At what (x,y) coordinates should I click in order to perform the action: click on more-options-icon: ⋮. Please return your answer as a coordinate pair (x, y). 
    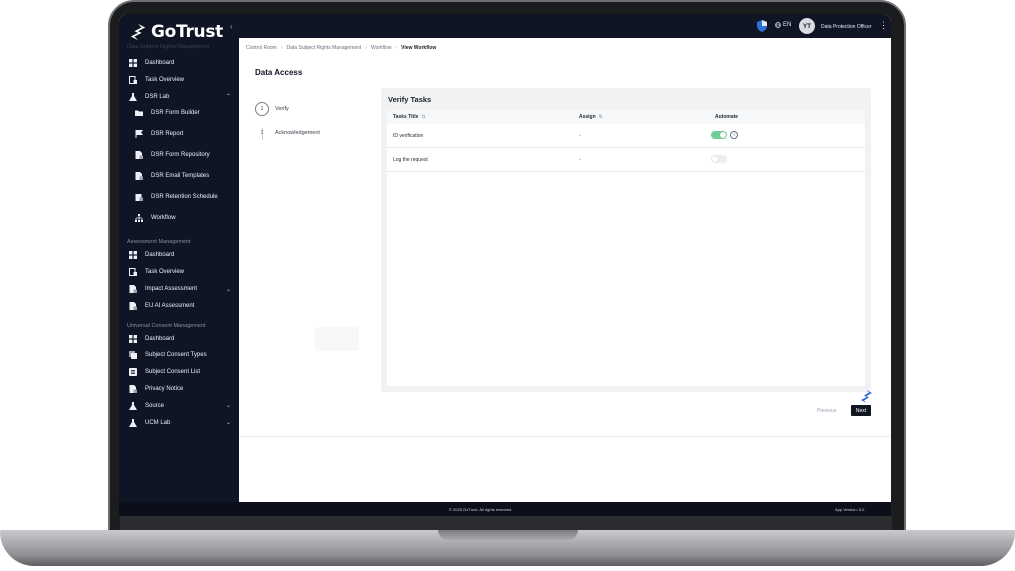
    Looking at the image, I should click on (883, 25).